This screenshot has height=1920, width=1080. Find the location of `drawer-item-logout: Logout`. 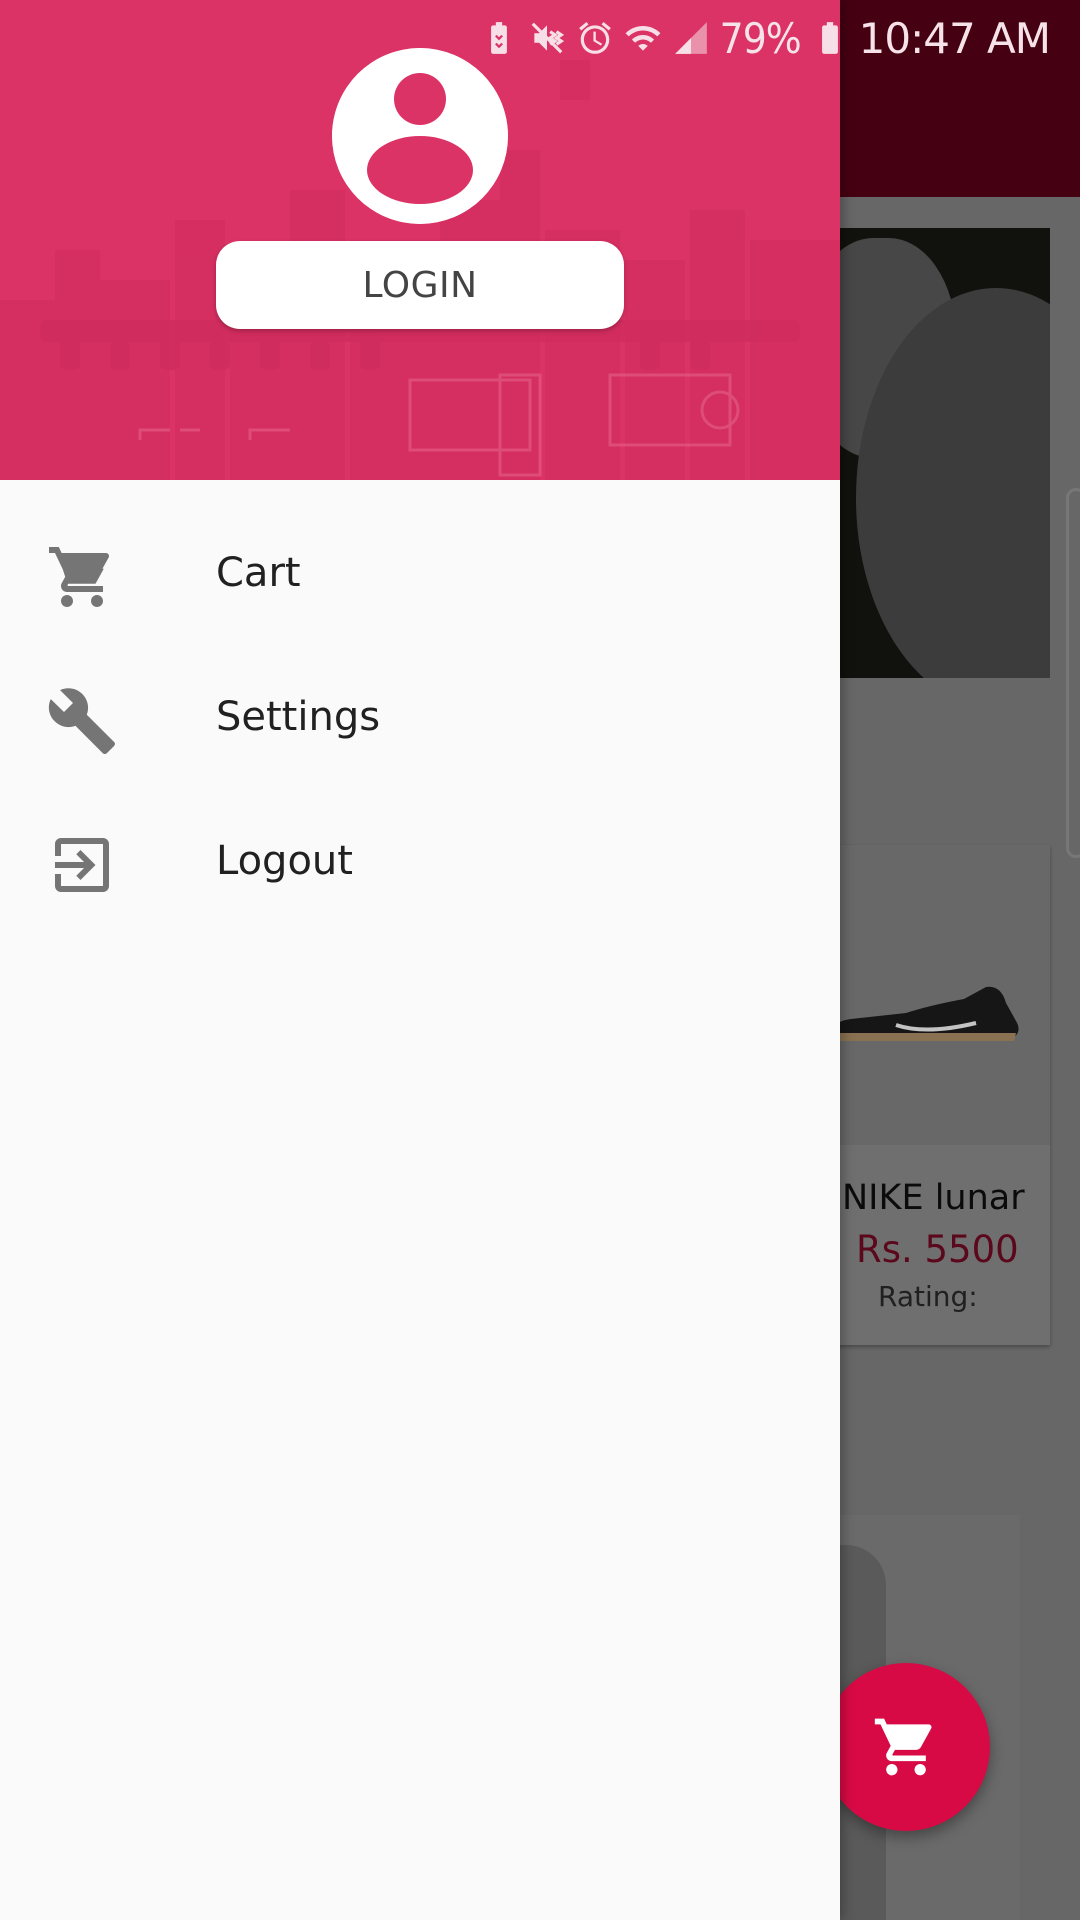

drawer-item-logout: Logout is located at coordinates (420, 865).